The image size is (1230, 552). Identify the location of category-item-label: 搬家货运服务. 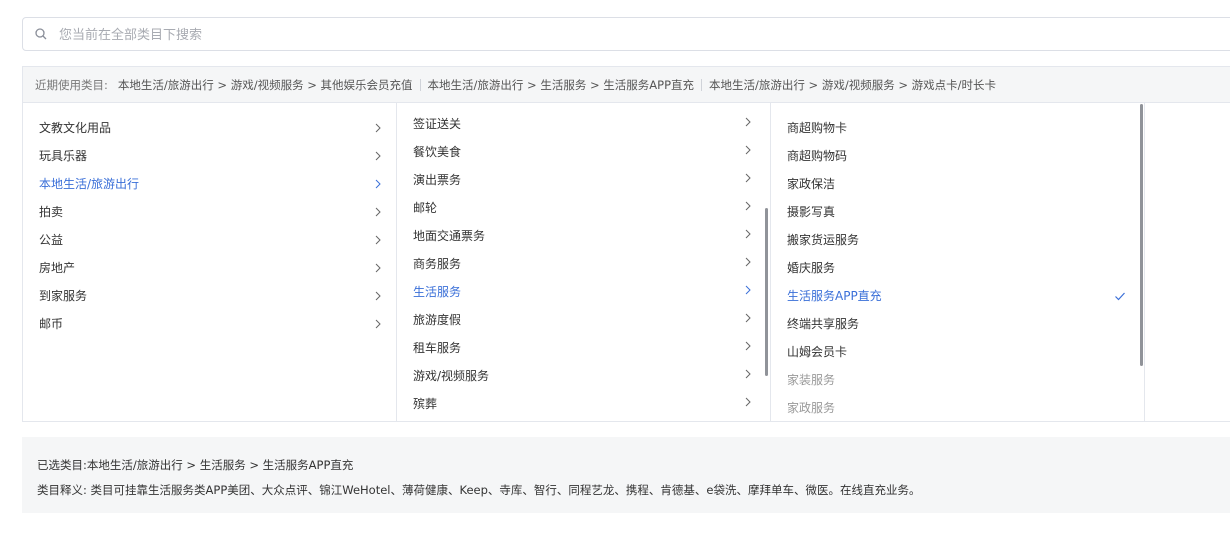
(823, 240).